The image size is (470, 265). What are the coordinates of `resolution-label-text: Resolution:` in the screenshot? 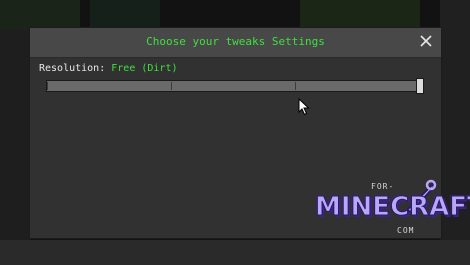 It's located at (72, 68).